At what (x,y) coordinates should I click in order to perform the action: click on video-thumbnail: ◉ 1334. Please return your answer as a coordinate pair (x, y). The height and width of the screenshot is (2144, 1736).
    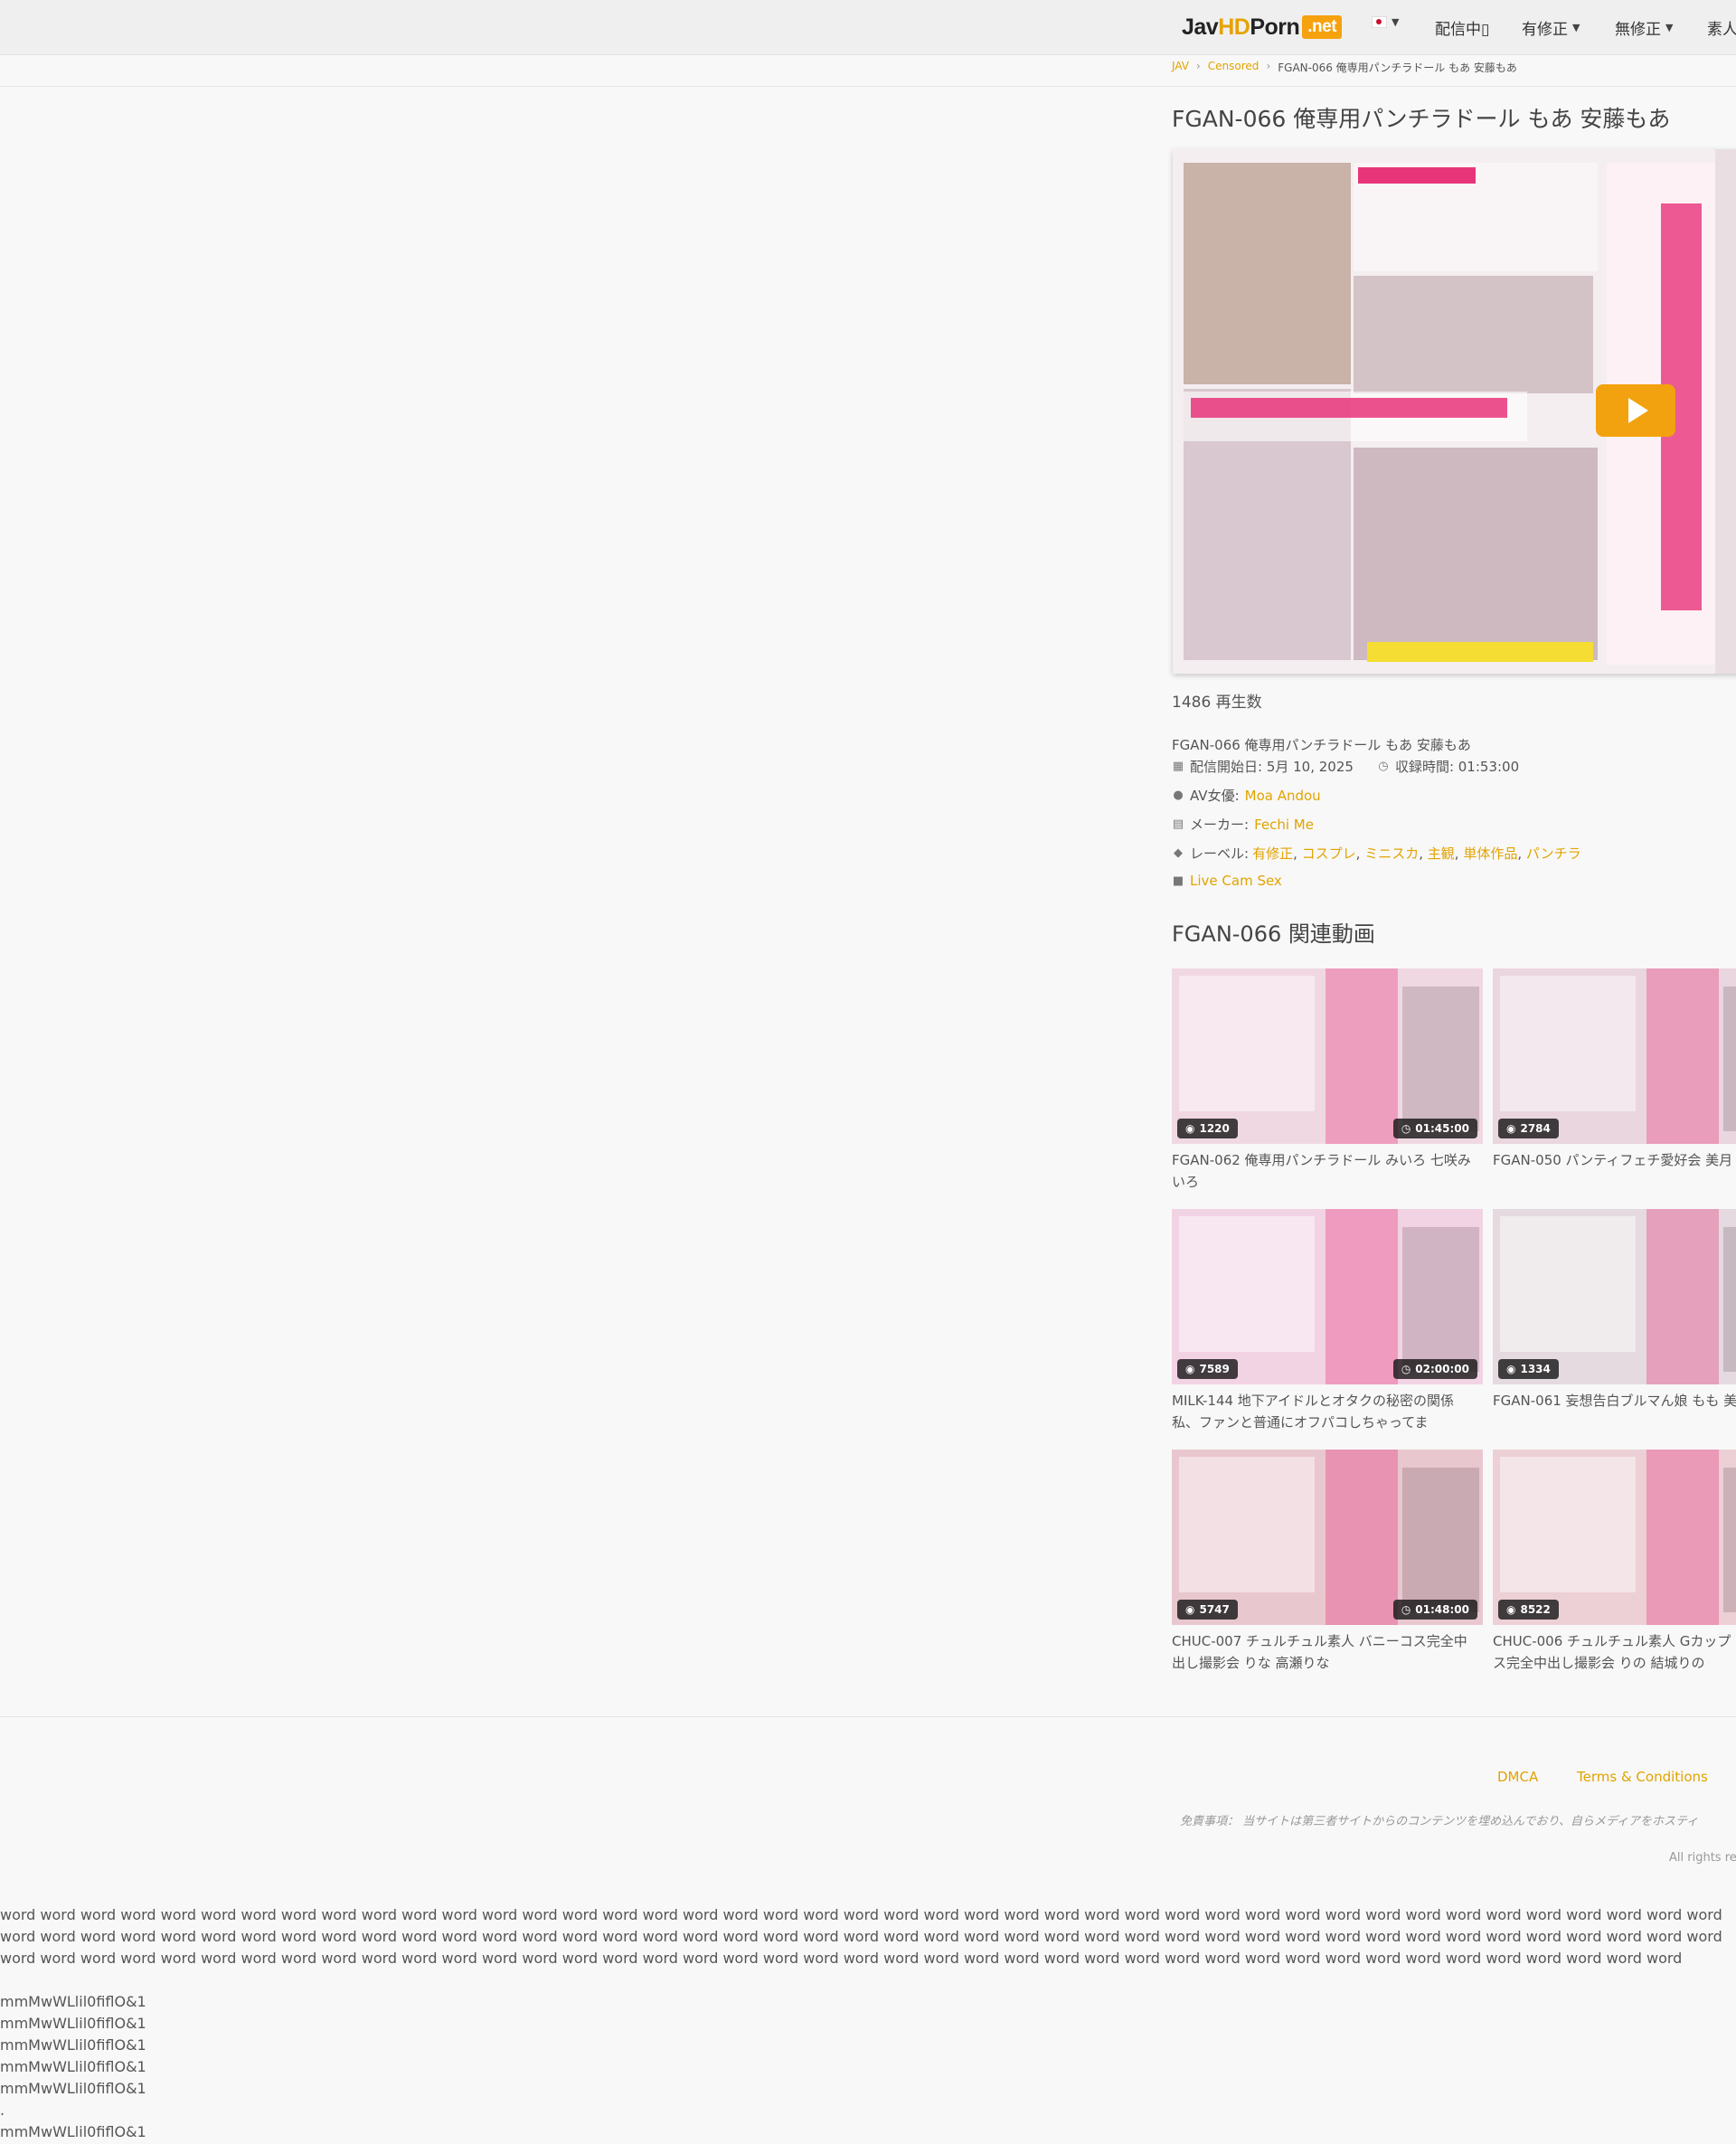
    Looking at the image, I should click on (1615, 1296).